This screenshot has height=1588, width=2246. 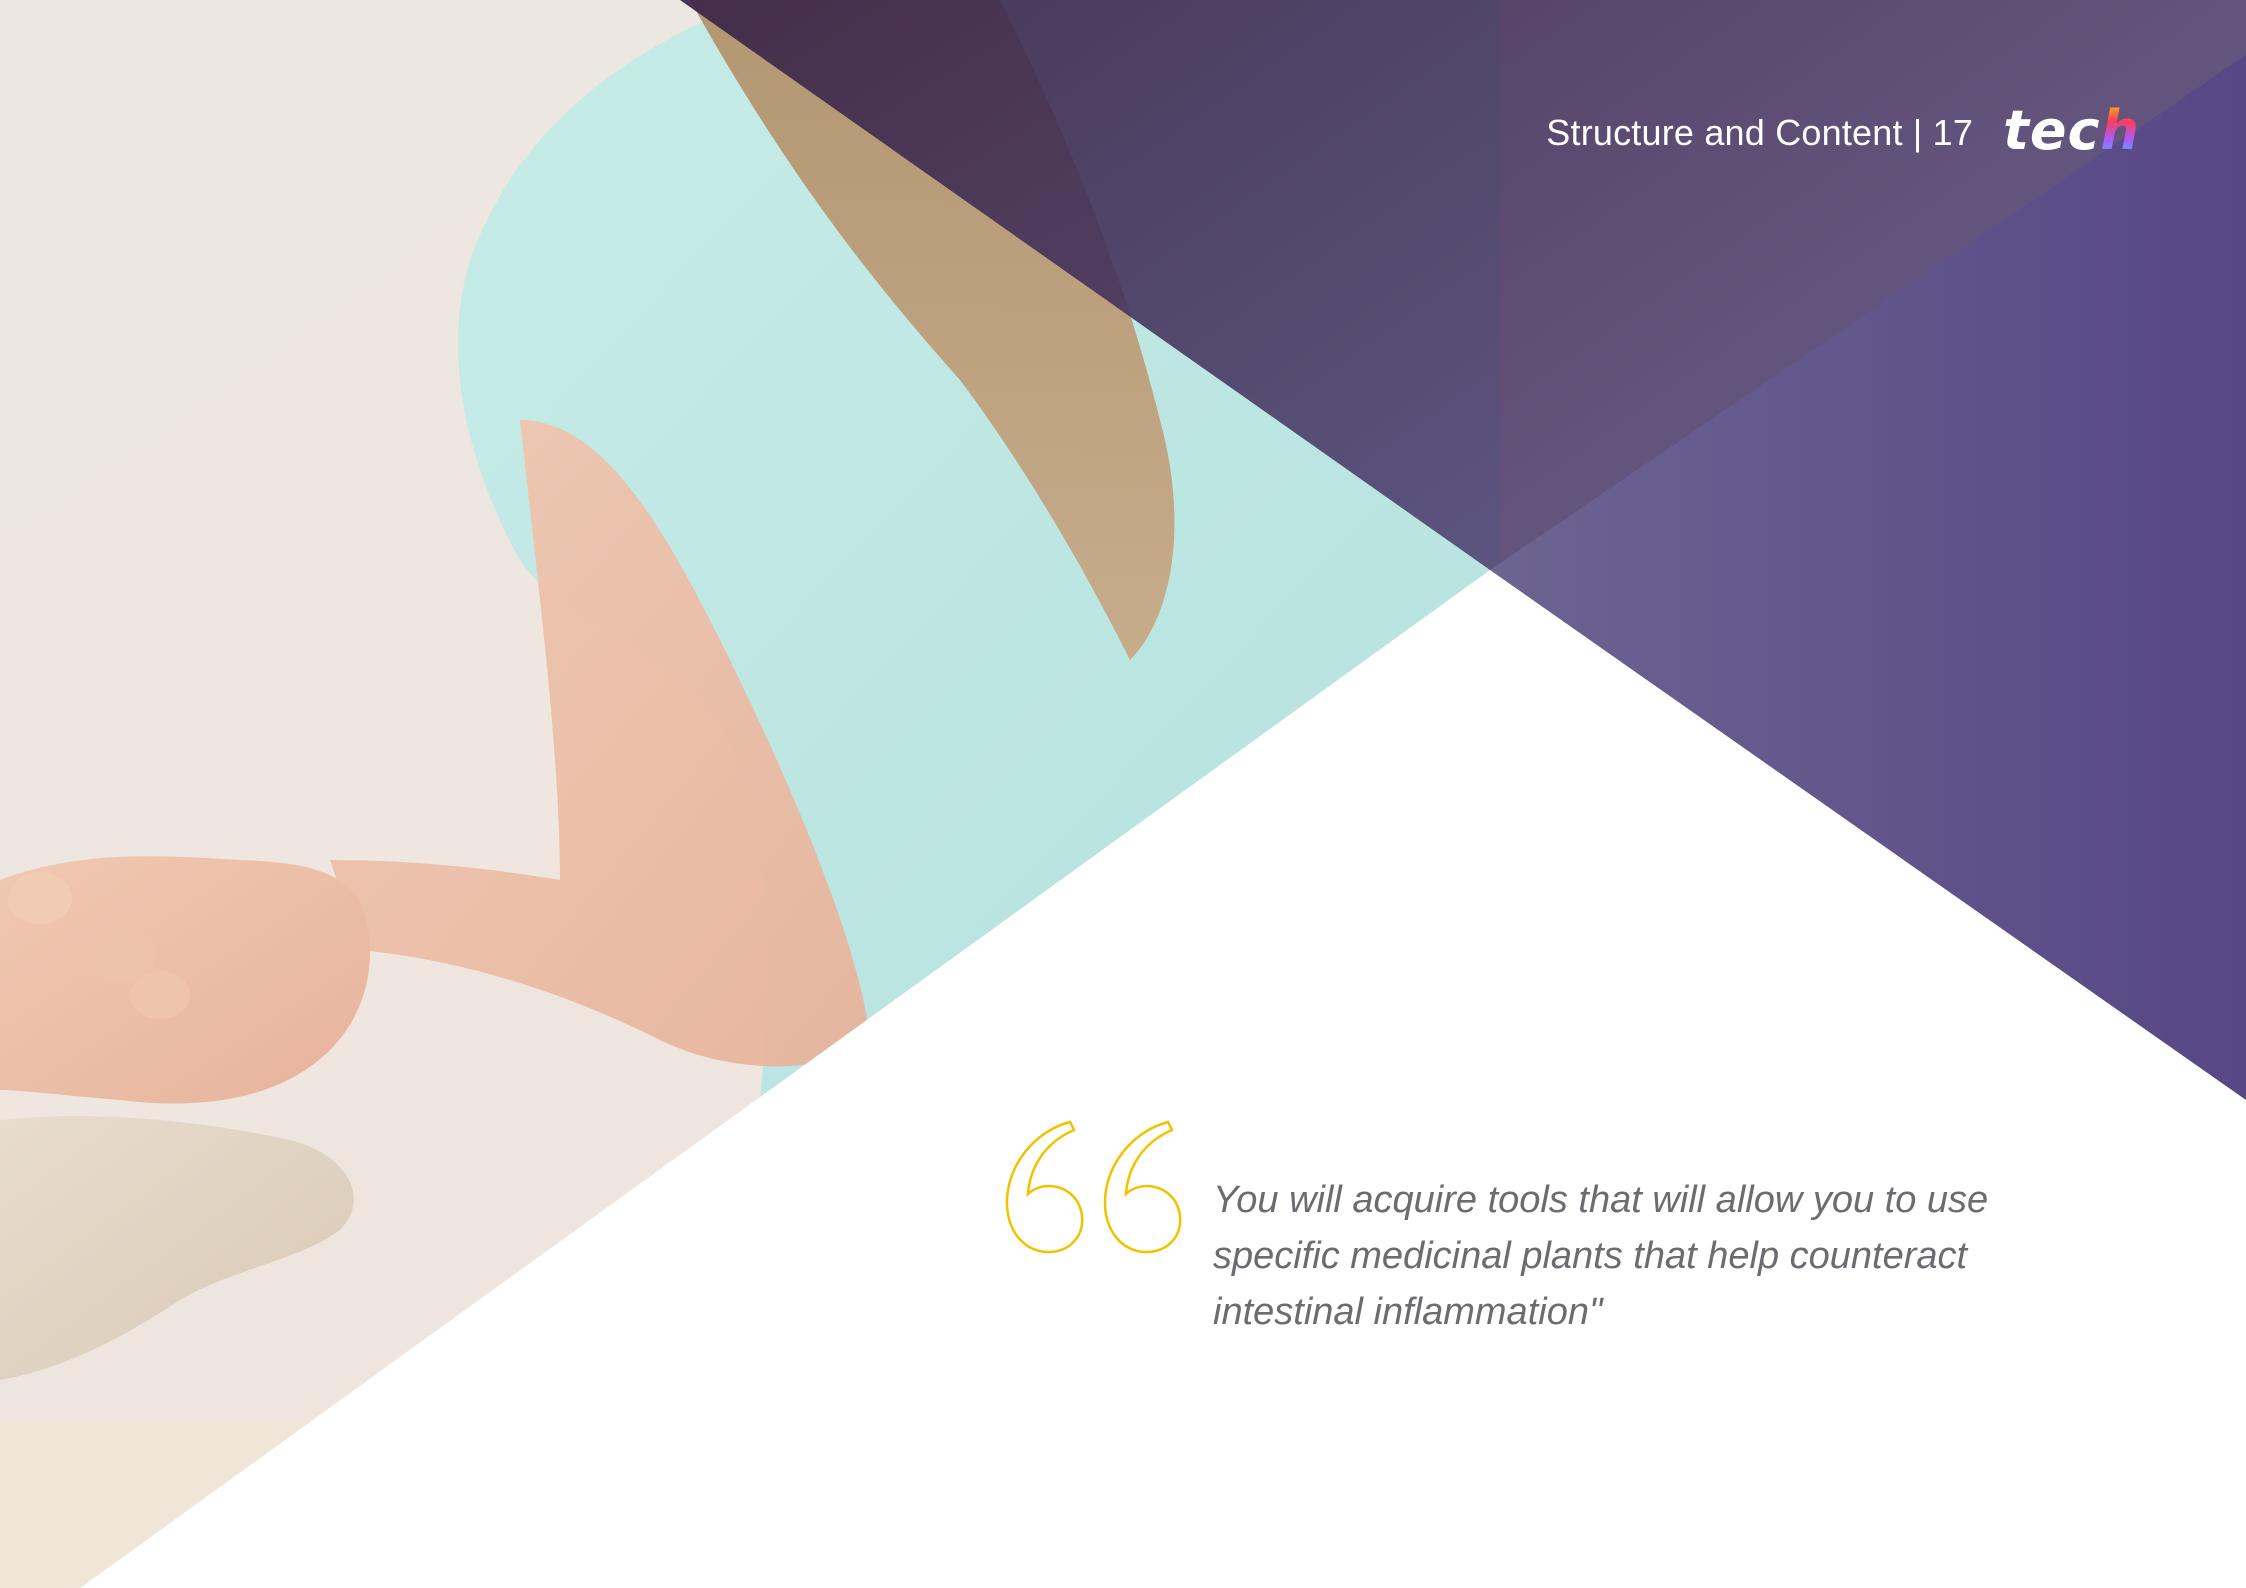 I want to click on tech-logo: tech, so click(x=2071, y=133).